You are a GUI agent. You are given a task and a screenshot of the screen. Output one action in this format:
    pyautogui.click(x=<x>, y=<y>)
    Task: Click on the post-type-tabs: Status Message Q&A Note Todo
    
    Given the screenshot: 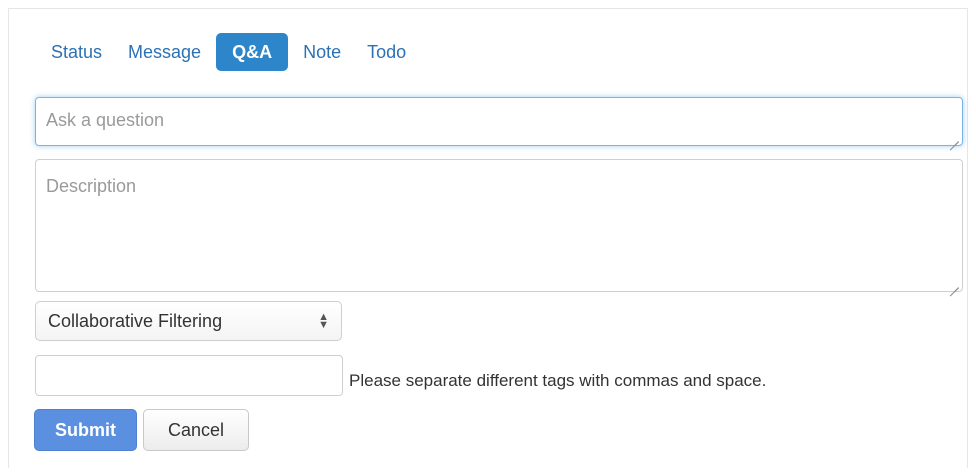 What is the action you would take?
    pyautogui.click(x=230, y=52)
    